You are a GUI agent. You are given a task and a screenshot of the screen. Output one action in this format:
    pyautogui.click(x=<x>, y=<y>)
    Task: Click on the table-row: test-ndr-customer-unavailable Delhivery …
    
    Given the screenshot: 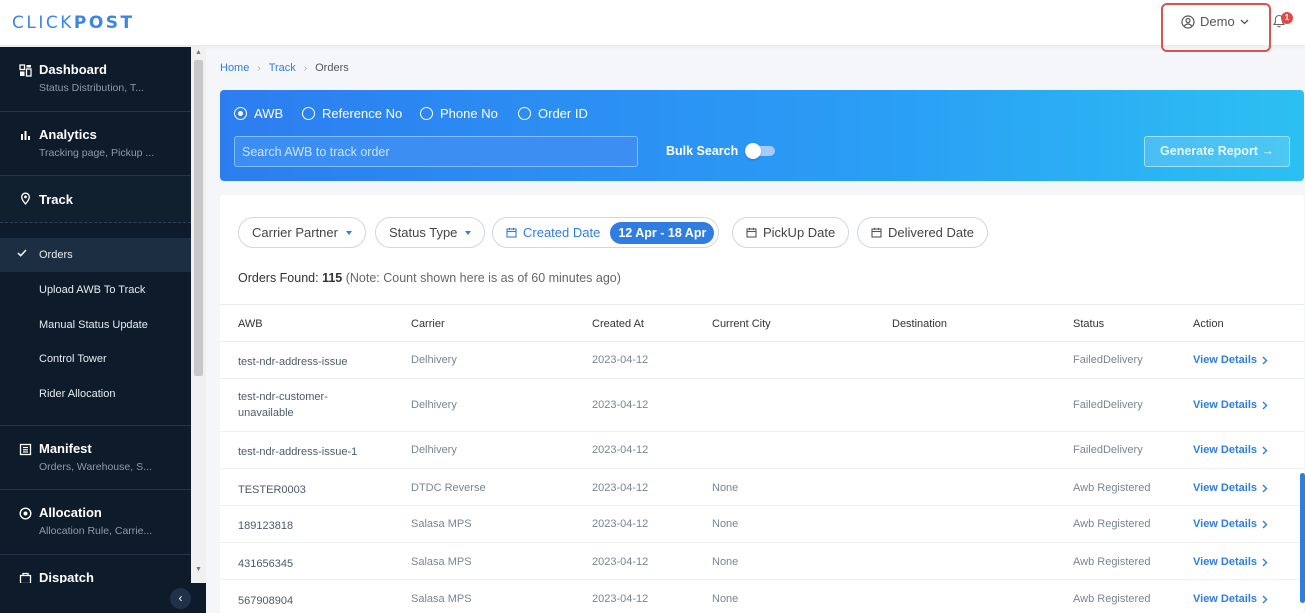 What is the action you would take?
    pyautogui.click(x=762, y=405)
    